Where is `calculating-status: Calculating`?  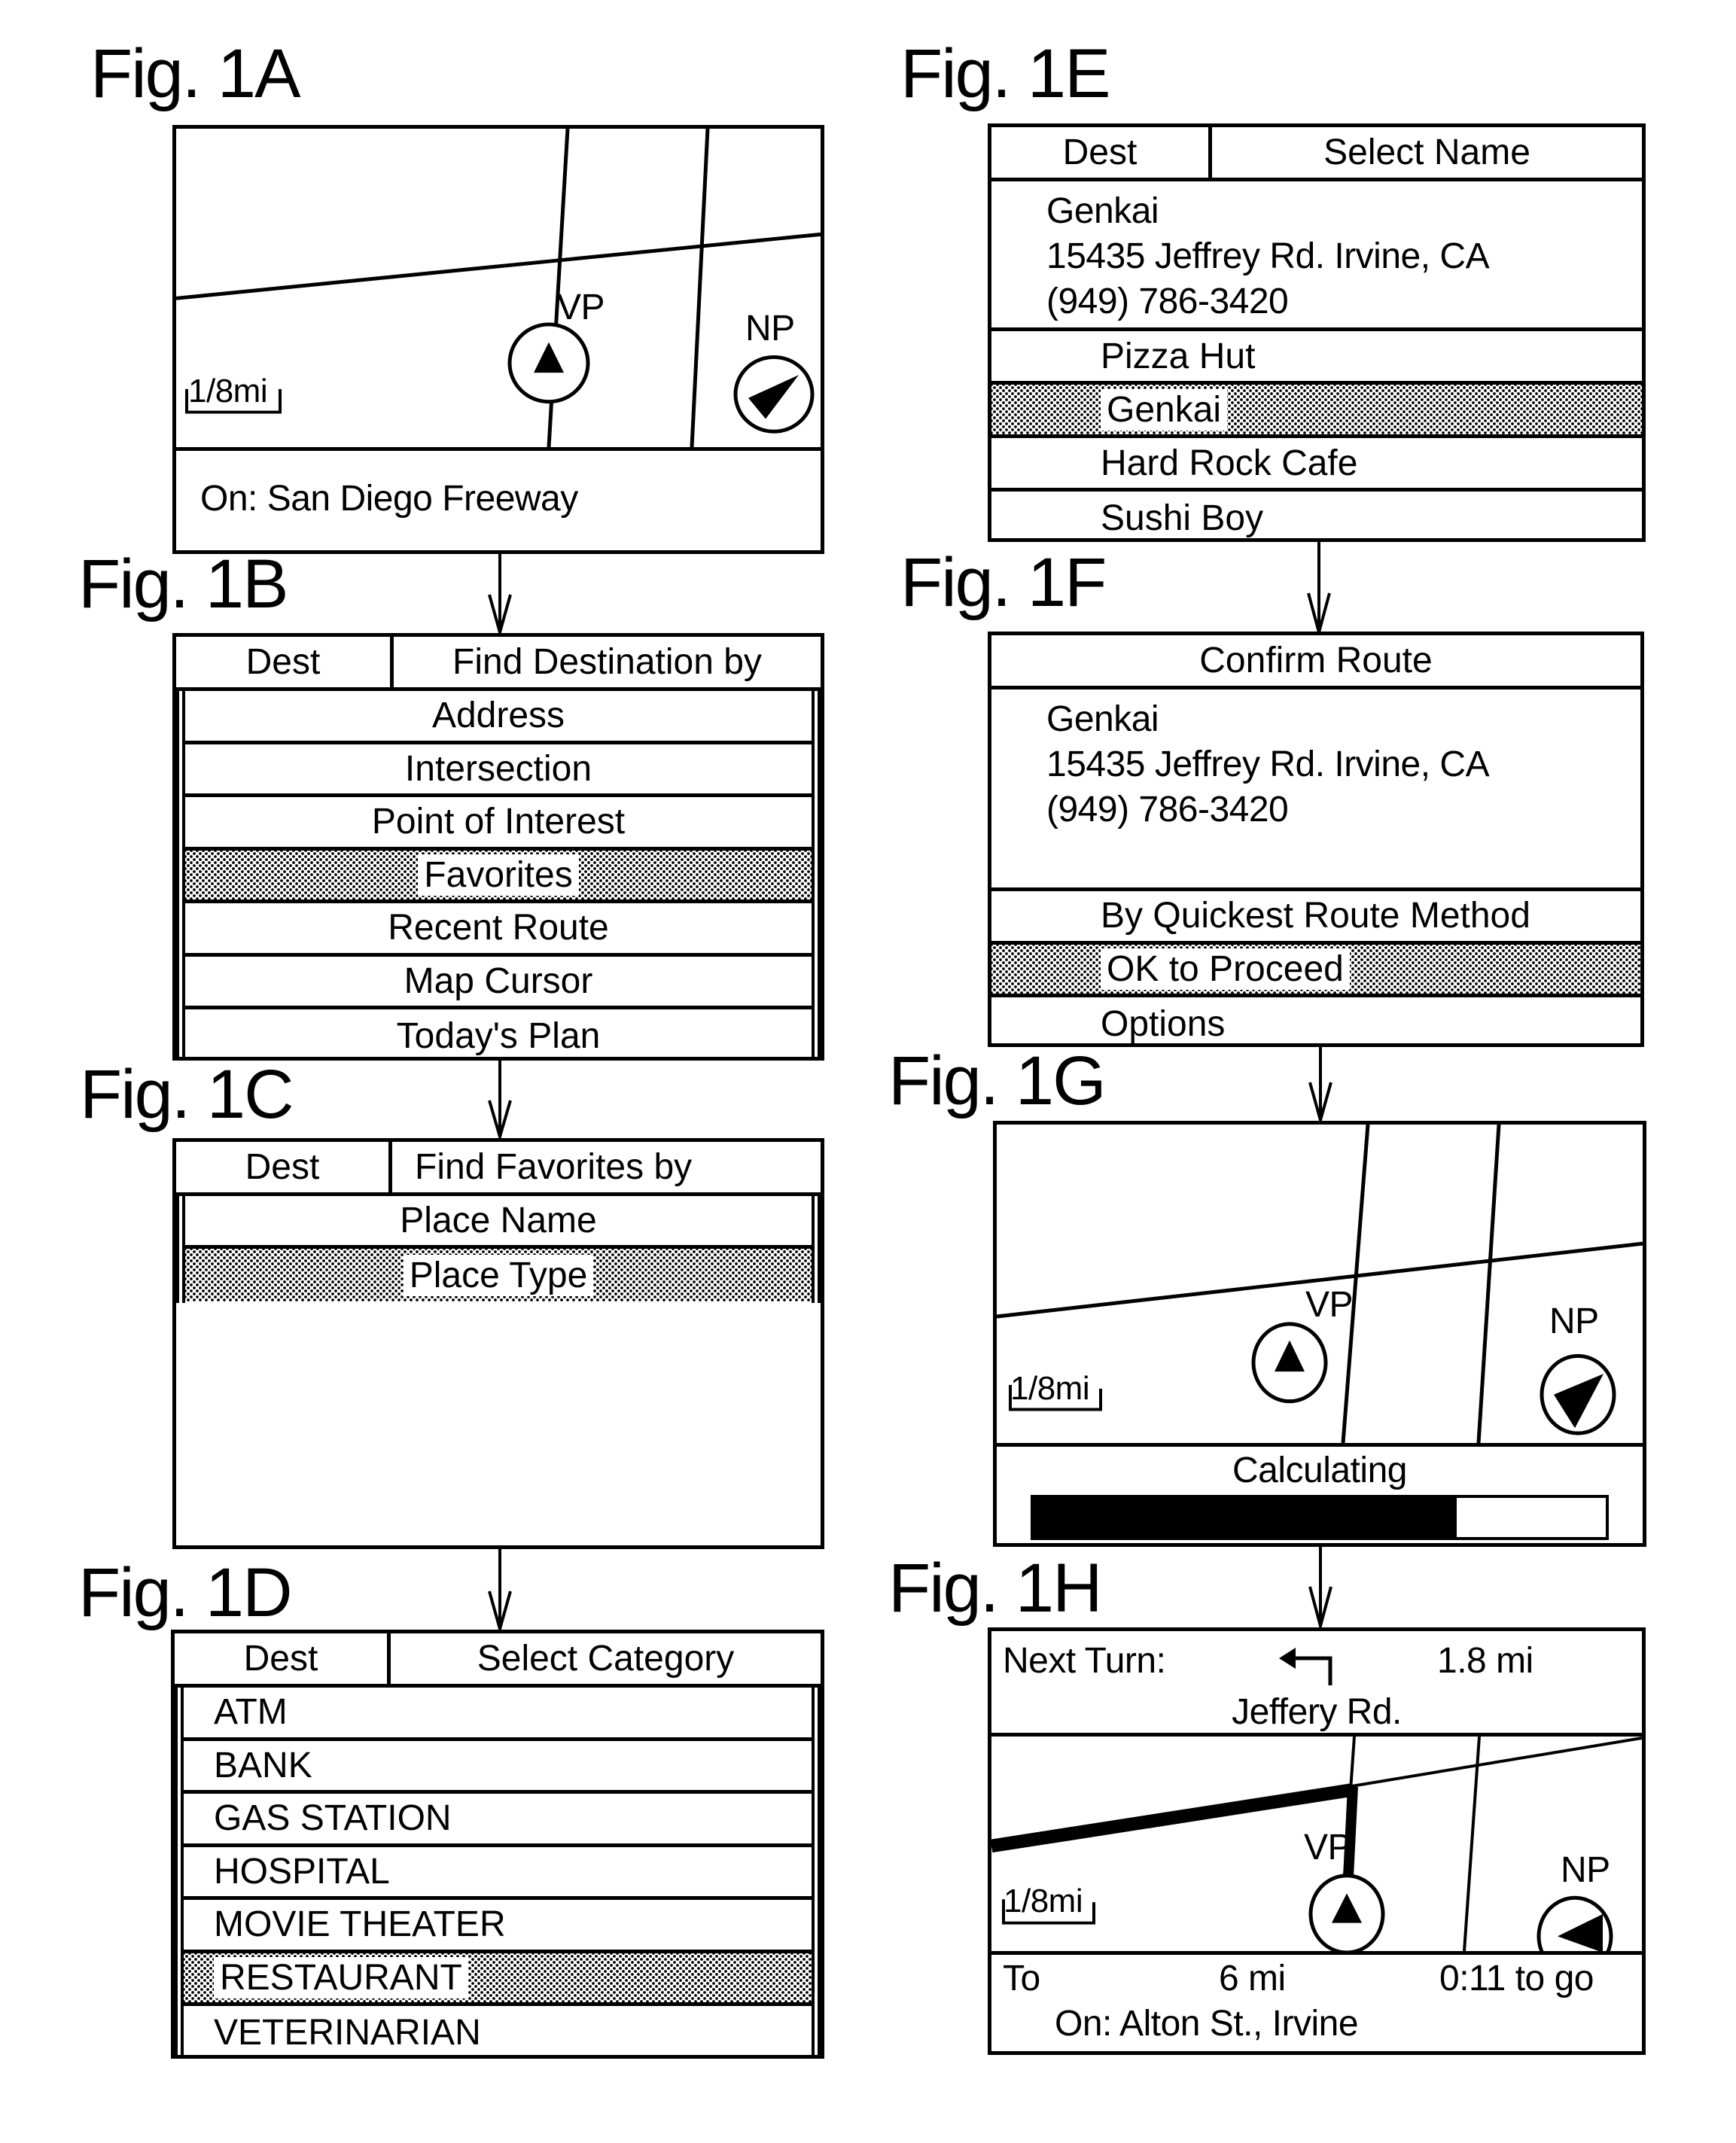 calculating-status: Calculating is located at coordinates (1319, 1470).